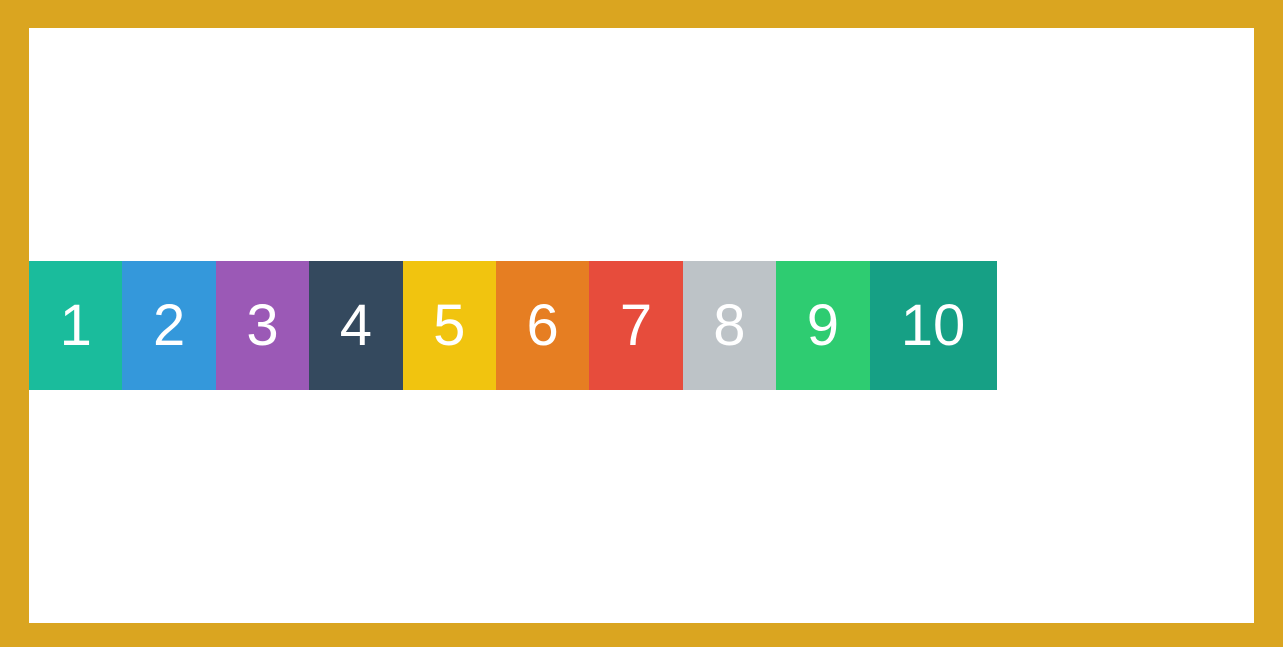 The height and width of the screenshot is (647, 1283). Describe the element at coordinates (356, 325) in the screenshot. I see `flex-item-4: 4` at that location.